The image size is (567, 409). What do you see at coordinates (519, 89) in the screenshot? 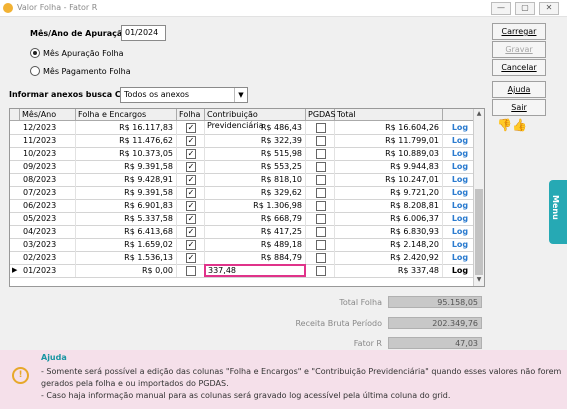
I see `ajuda-button: Ajuda` at bounding box center [519, 89].